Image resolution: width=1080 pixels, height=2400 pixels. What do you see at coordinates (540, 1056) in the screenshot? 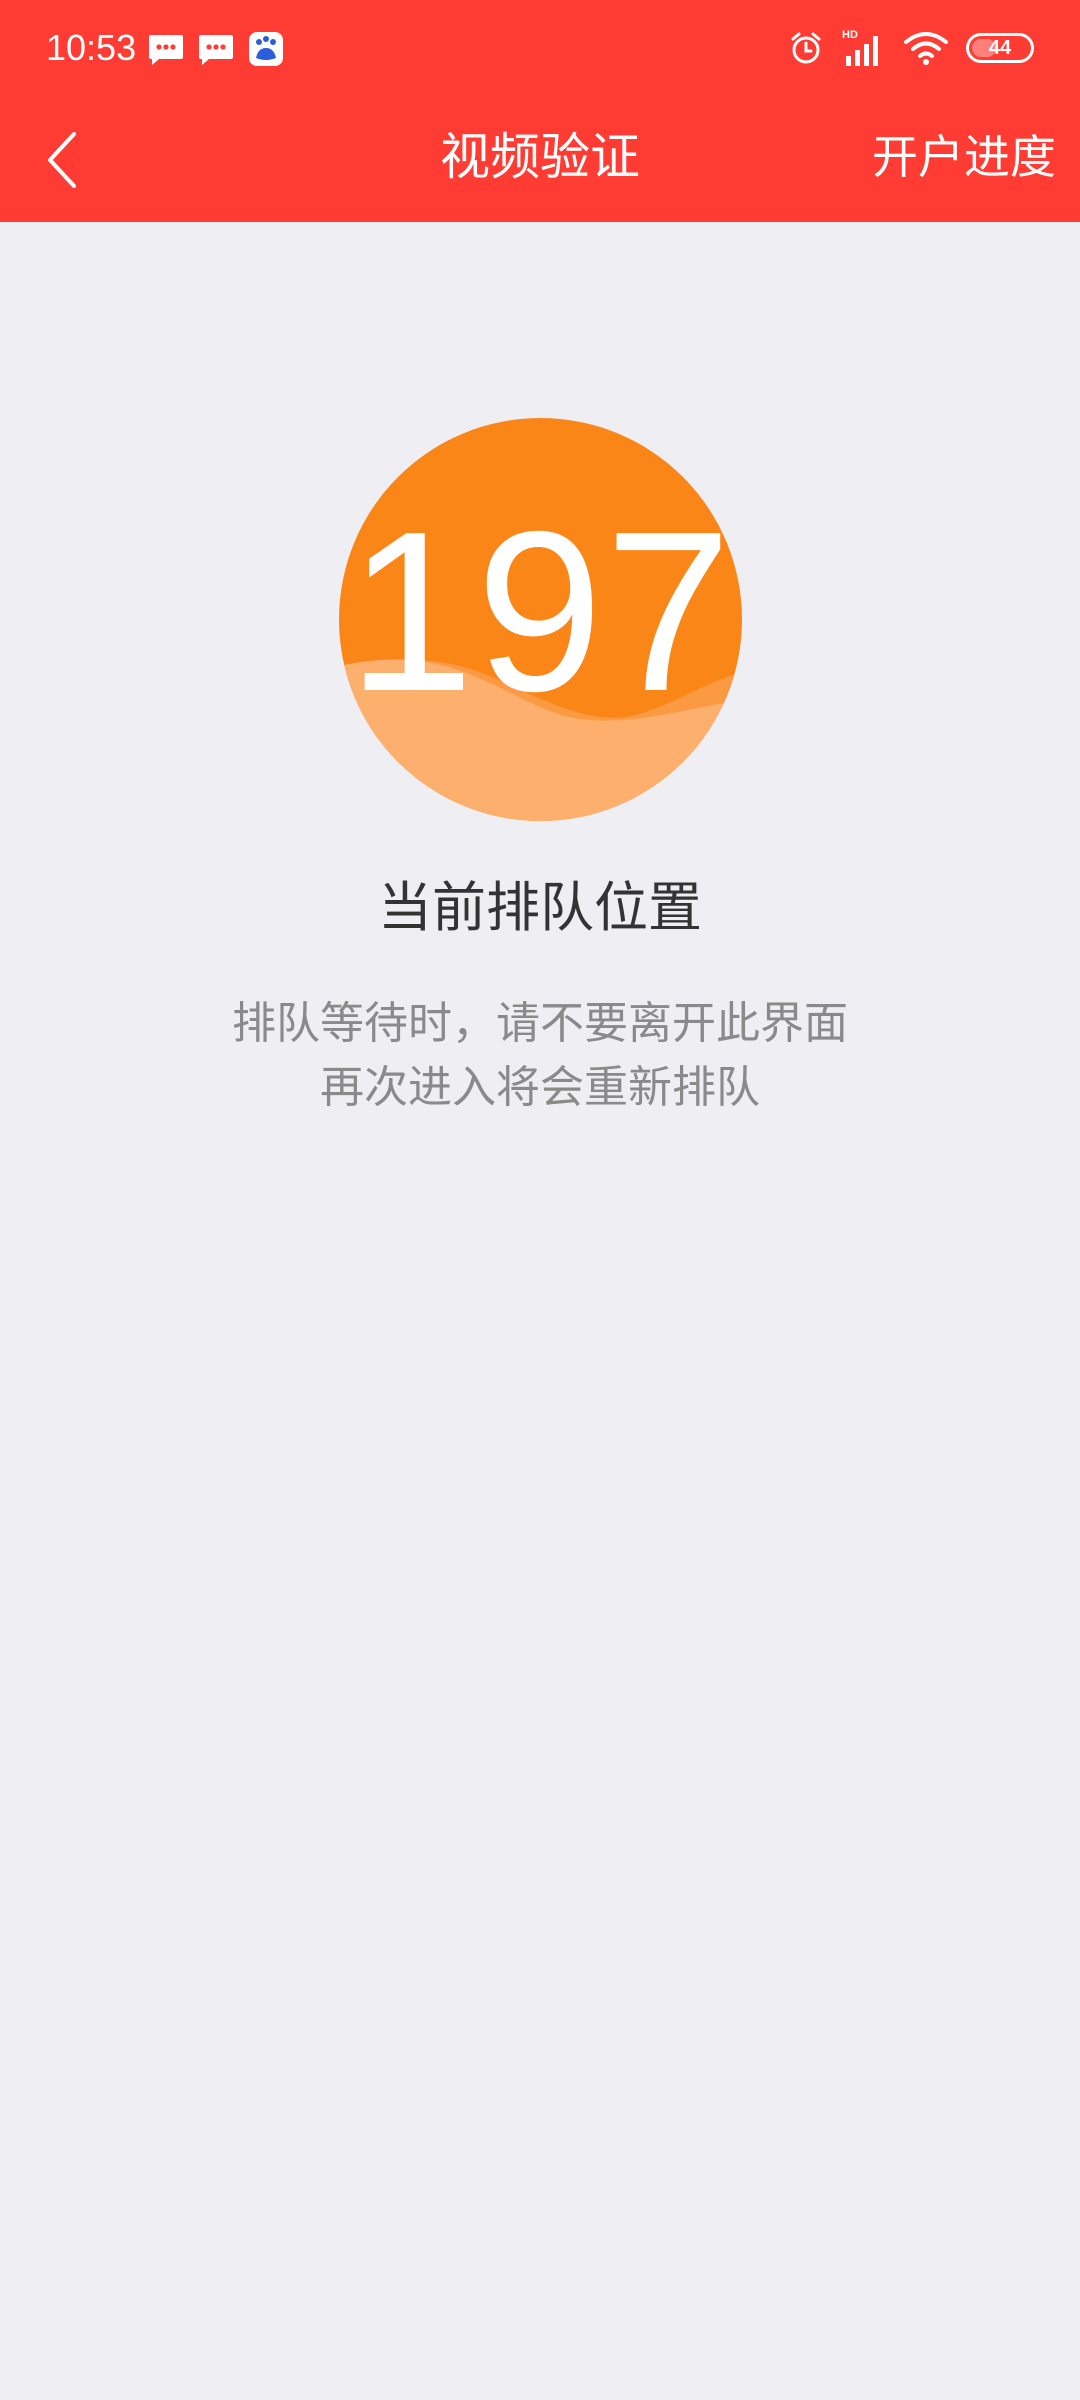
I see `queue-hint: 排队等待时，请不要离开此界面 再次进入将会重新排队` at bounding box center [540, 1056].